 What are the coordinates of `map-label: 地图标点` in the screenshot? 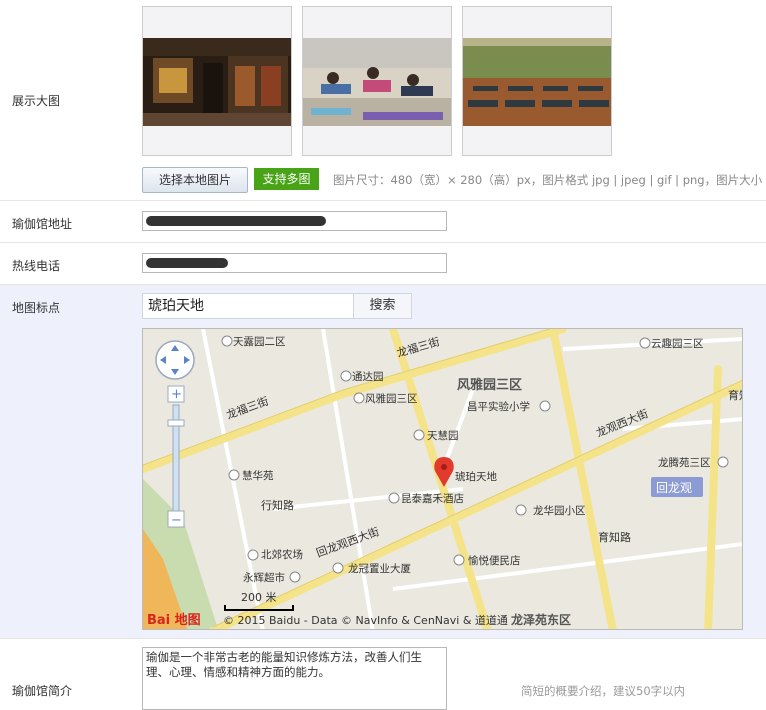 It's located at (36, 308).